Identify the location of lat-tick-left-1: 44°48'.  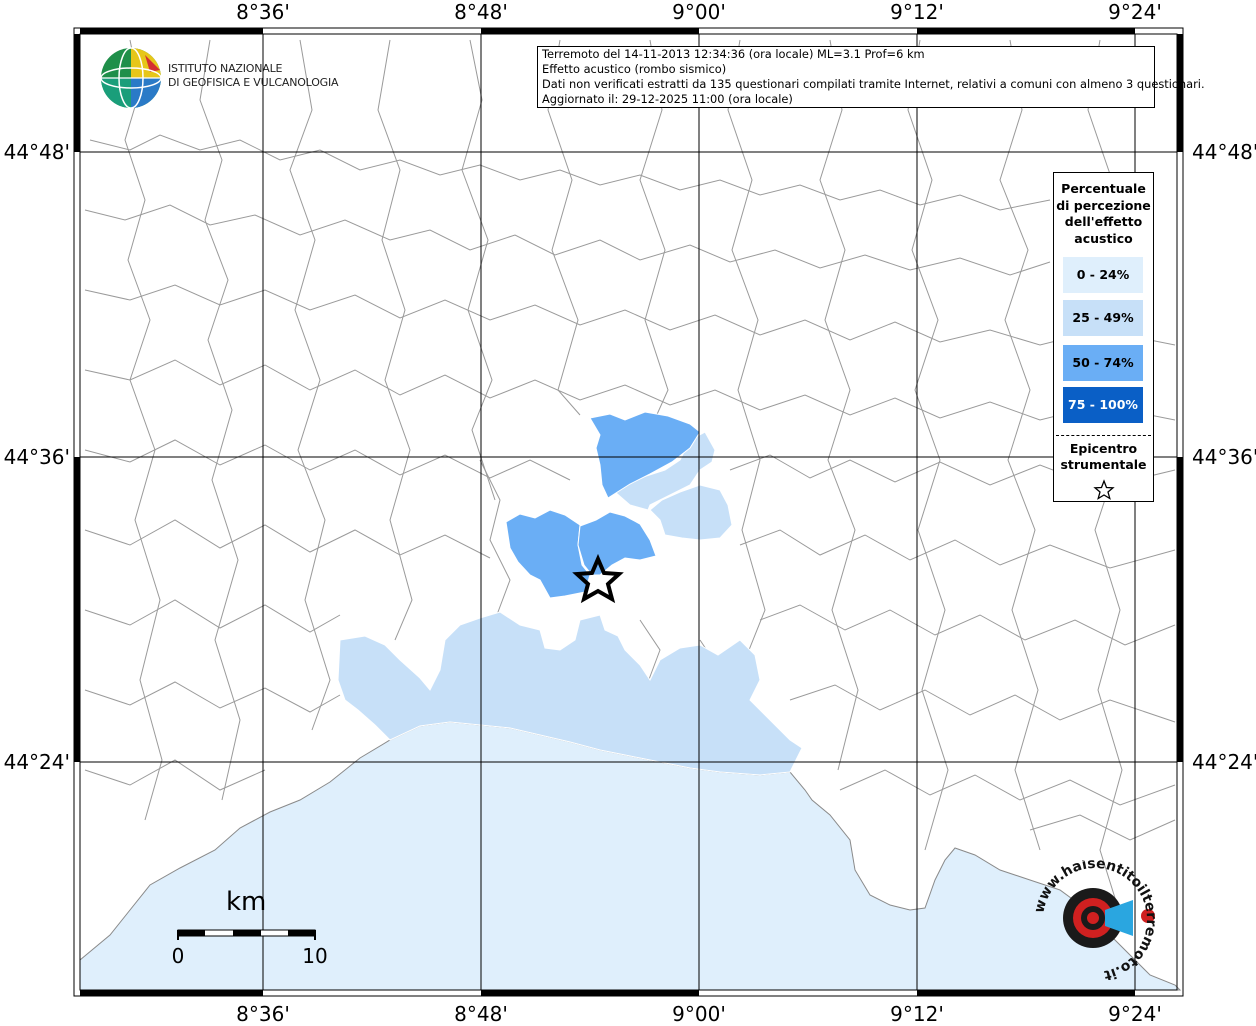
(36, 152).